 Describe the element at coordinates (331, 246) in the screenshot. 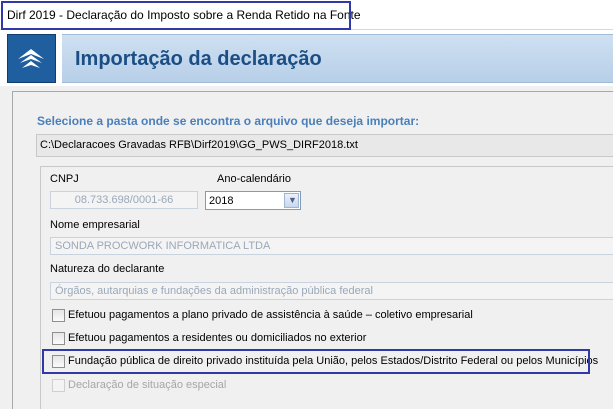

I see `company-name-field: SONDA PROCWORK INFORMATICA LTDA` at that location.